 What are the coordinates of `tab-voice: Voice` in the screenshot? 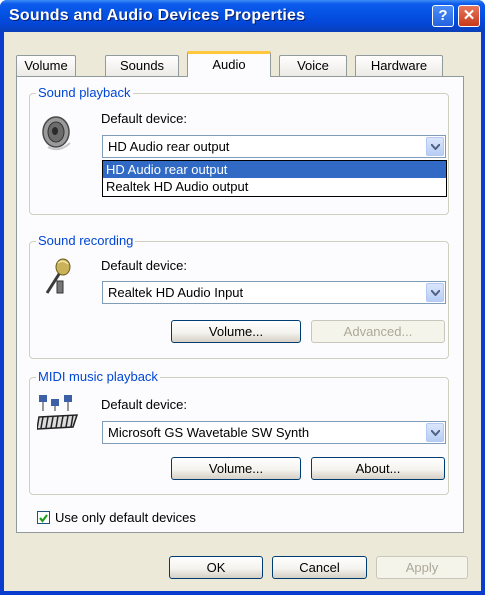 It's located at (313, 65).